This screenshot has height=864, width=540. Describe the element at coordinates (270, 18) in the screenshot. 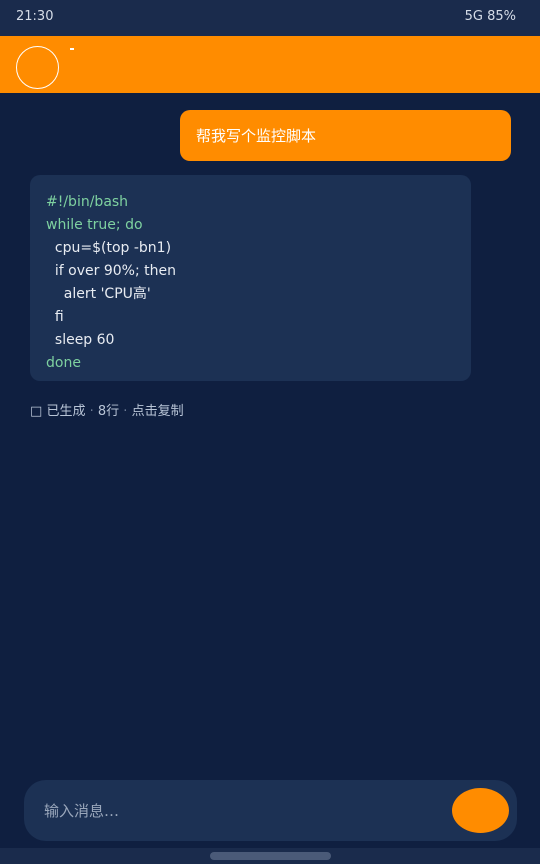

I see `status-bar: 21:30 5G 85%` at that location.